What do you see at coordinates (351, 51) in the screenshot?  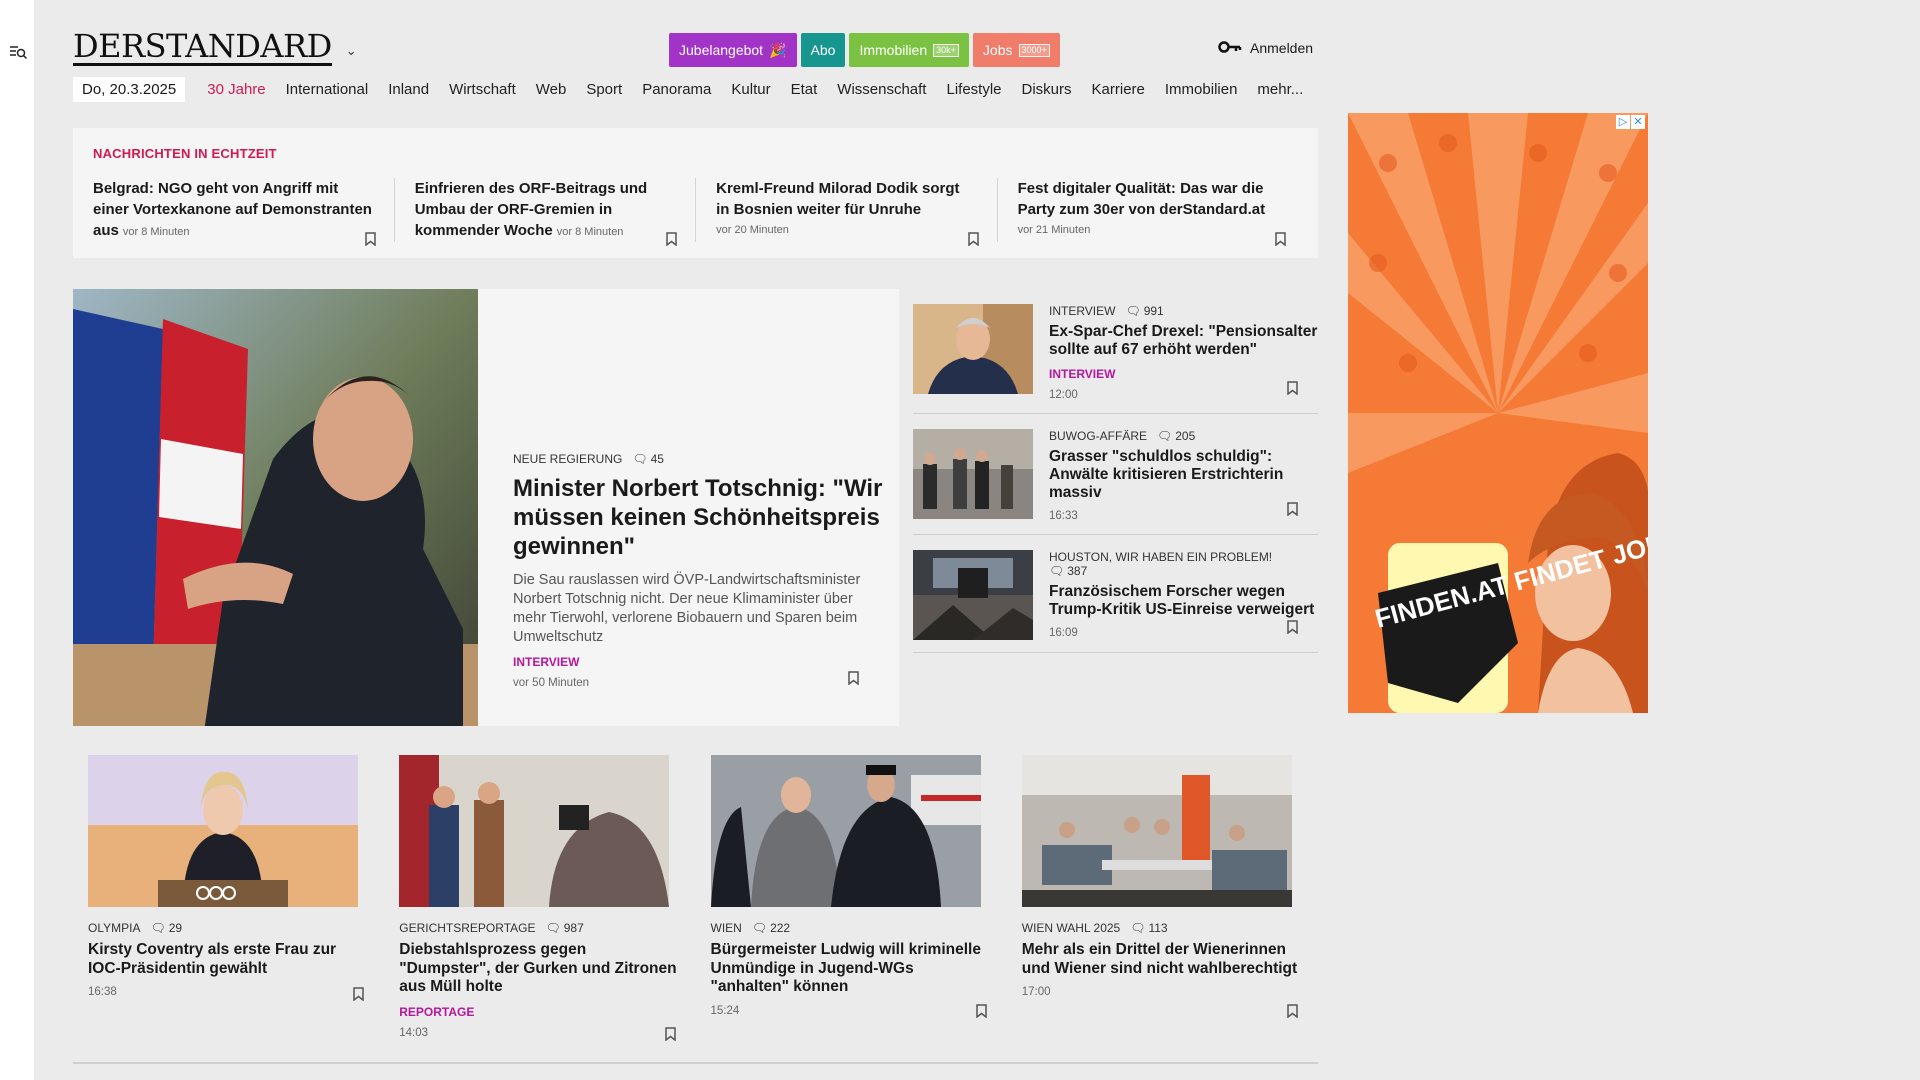 I see `chevron-down-icon: ⌄` at bounding box center [351, 51].